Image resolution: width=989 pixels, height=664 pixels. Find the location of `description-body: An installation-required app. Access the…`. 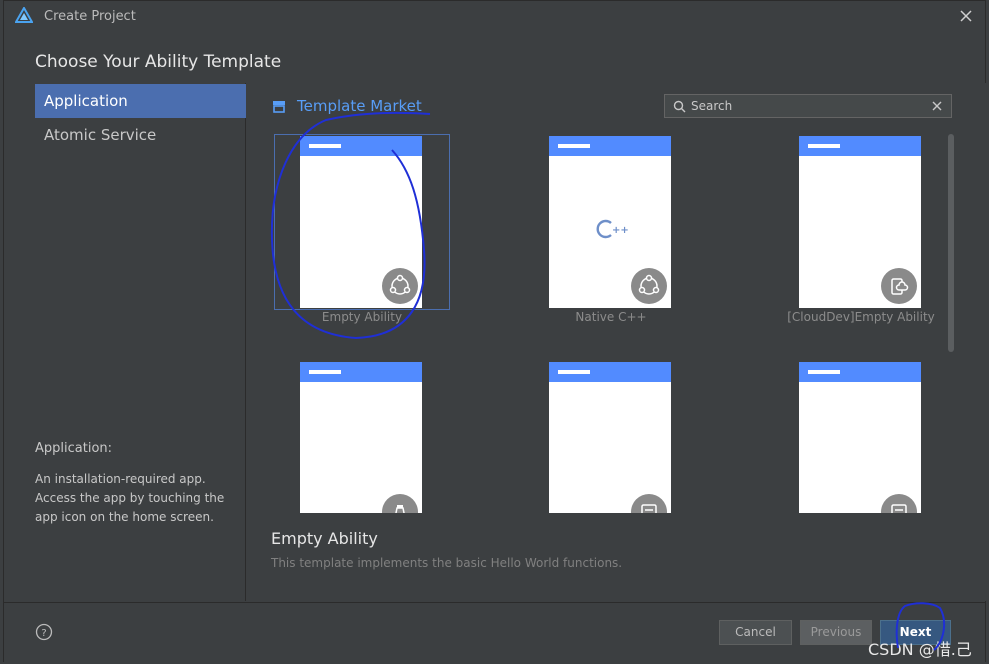

description-body: An installation-required app. Access the… is located at coordinates (130, 498).